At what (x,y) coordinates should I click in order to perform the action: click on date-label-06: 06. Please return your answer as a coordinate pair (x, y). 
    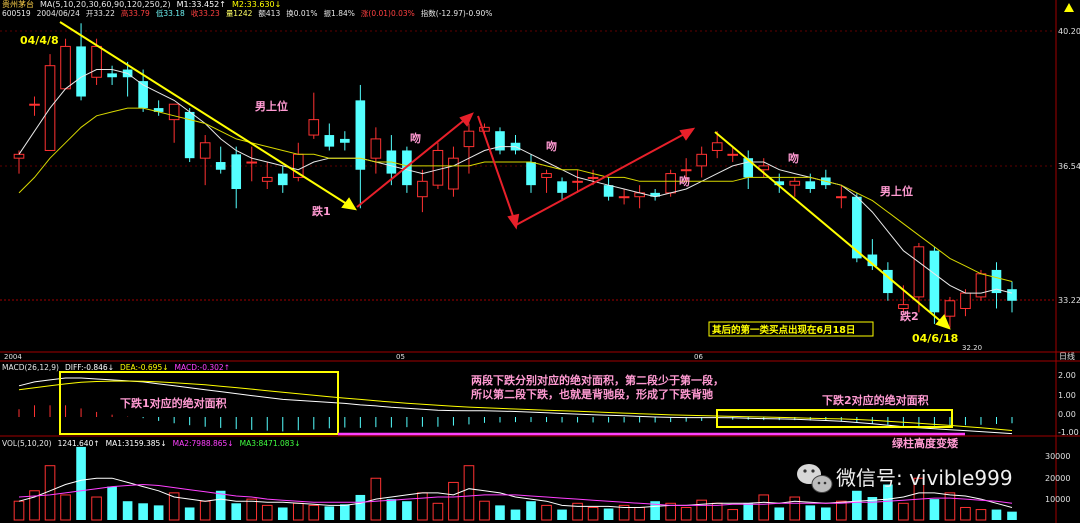
    Looking at the image, I should click on (698, 357).